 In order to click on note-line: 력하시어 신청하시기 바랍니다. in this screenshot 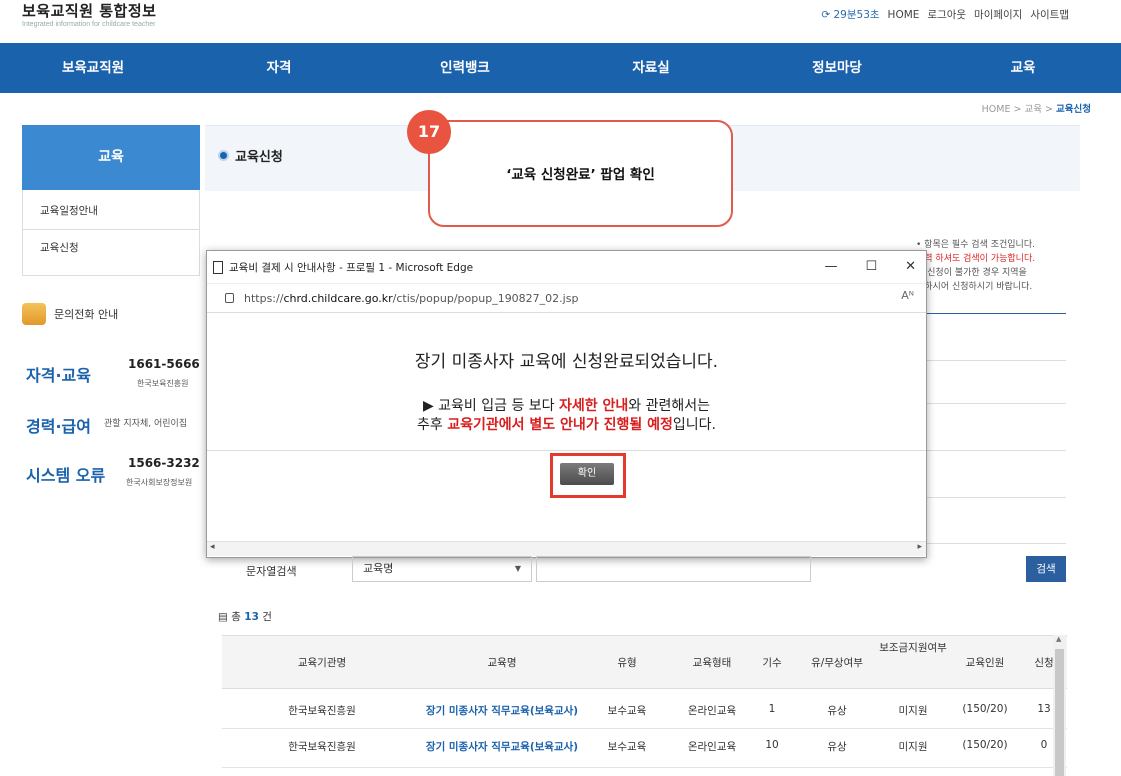, I will do `click(974, 287)`.